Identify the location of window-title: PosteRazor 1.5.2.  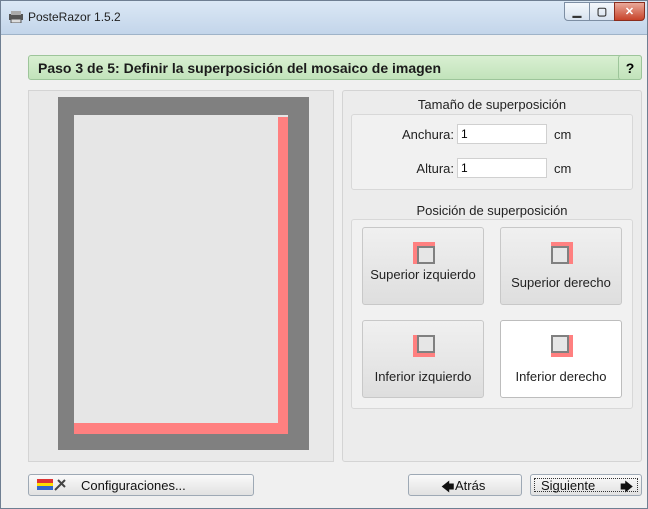
(74, 17).